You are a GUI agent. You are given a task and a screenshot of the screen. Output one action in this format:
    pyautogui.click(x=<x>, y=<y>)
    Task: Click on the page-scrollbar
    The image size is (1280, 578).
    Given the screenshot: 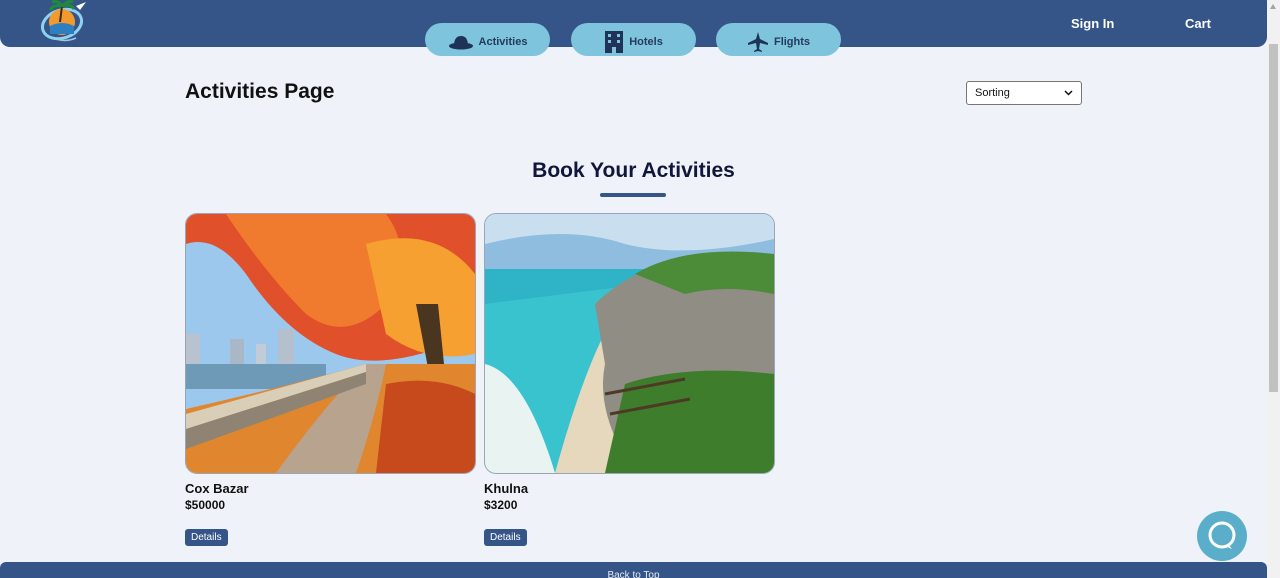 What is the action you would take?
    pyautogui.click(x=1273, y=289)
    